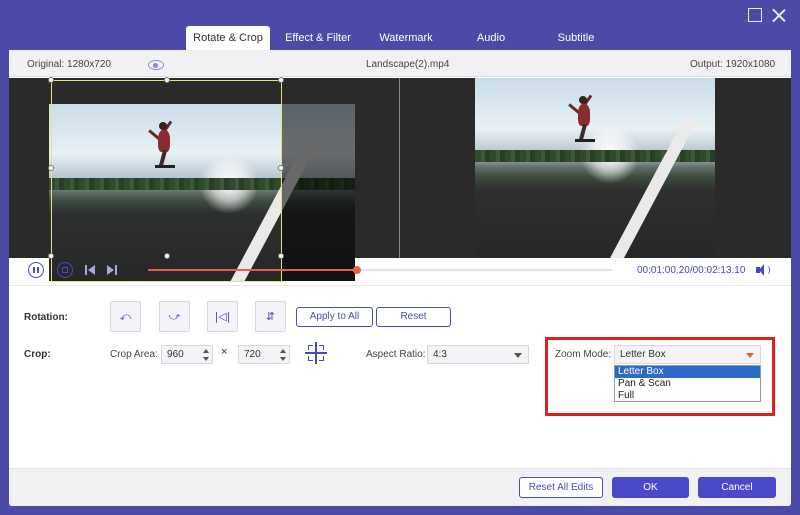  I want to click on preview-divider, so click(399, 168).